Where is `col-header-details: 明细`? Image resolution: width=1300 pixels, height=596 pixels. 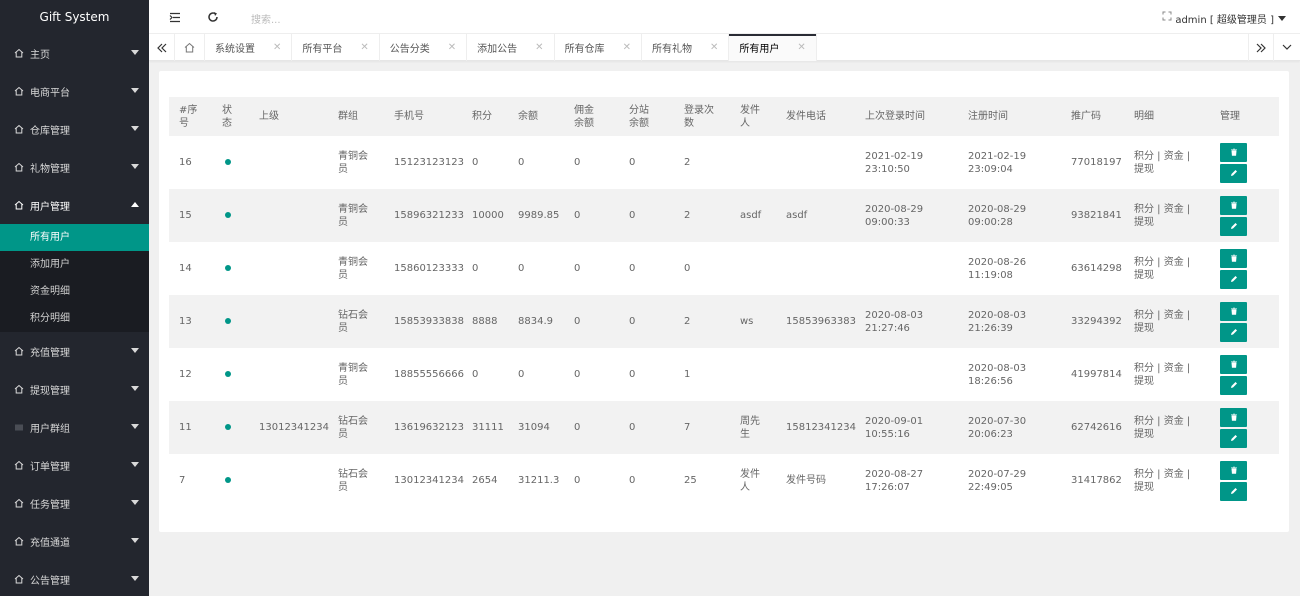
col-header-details: 明细 is located at coordinates (1167, 116).